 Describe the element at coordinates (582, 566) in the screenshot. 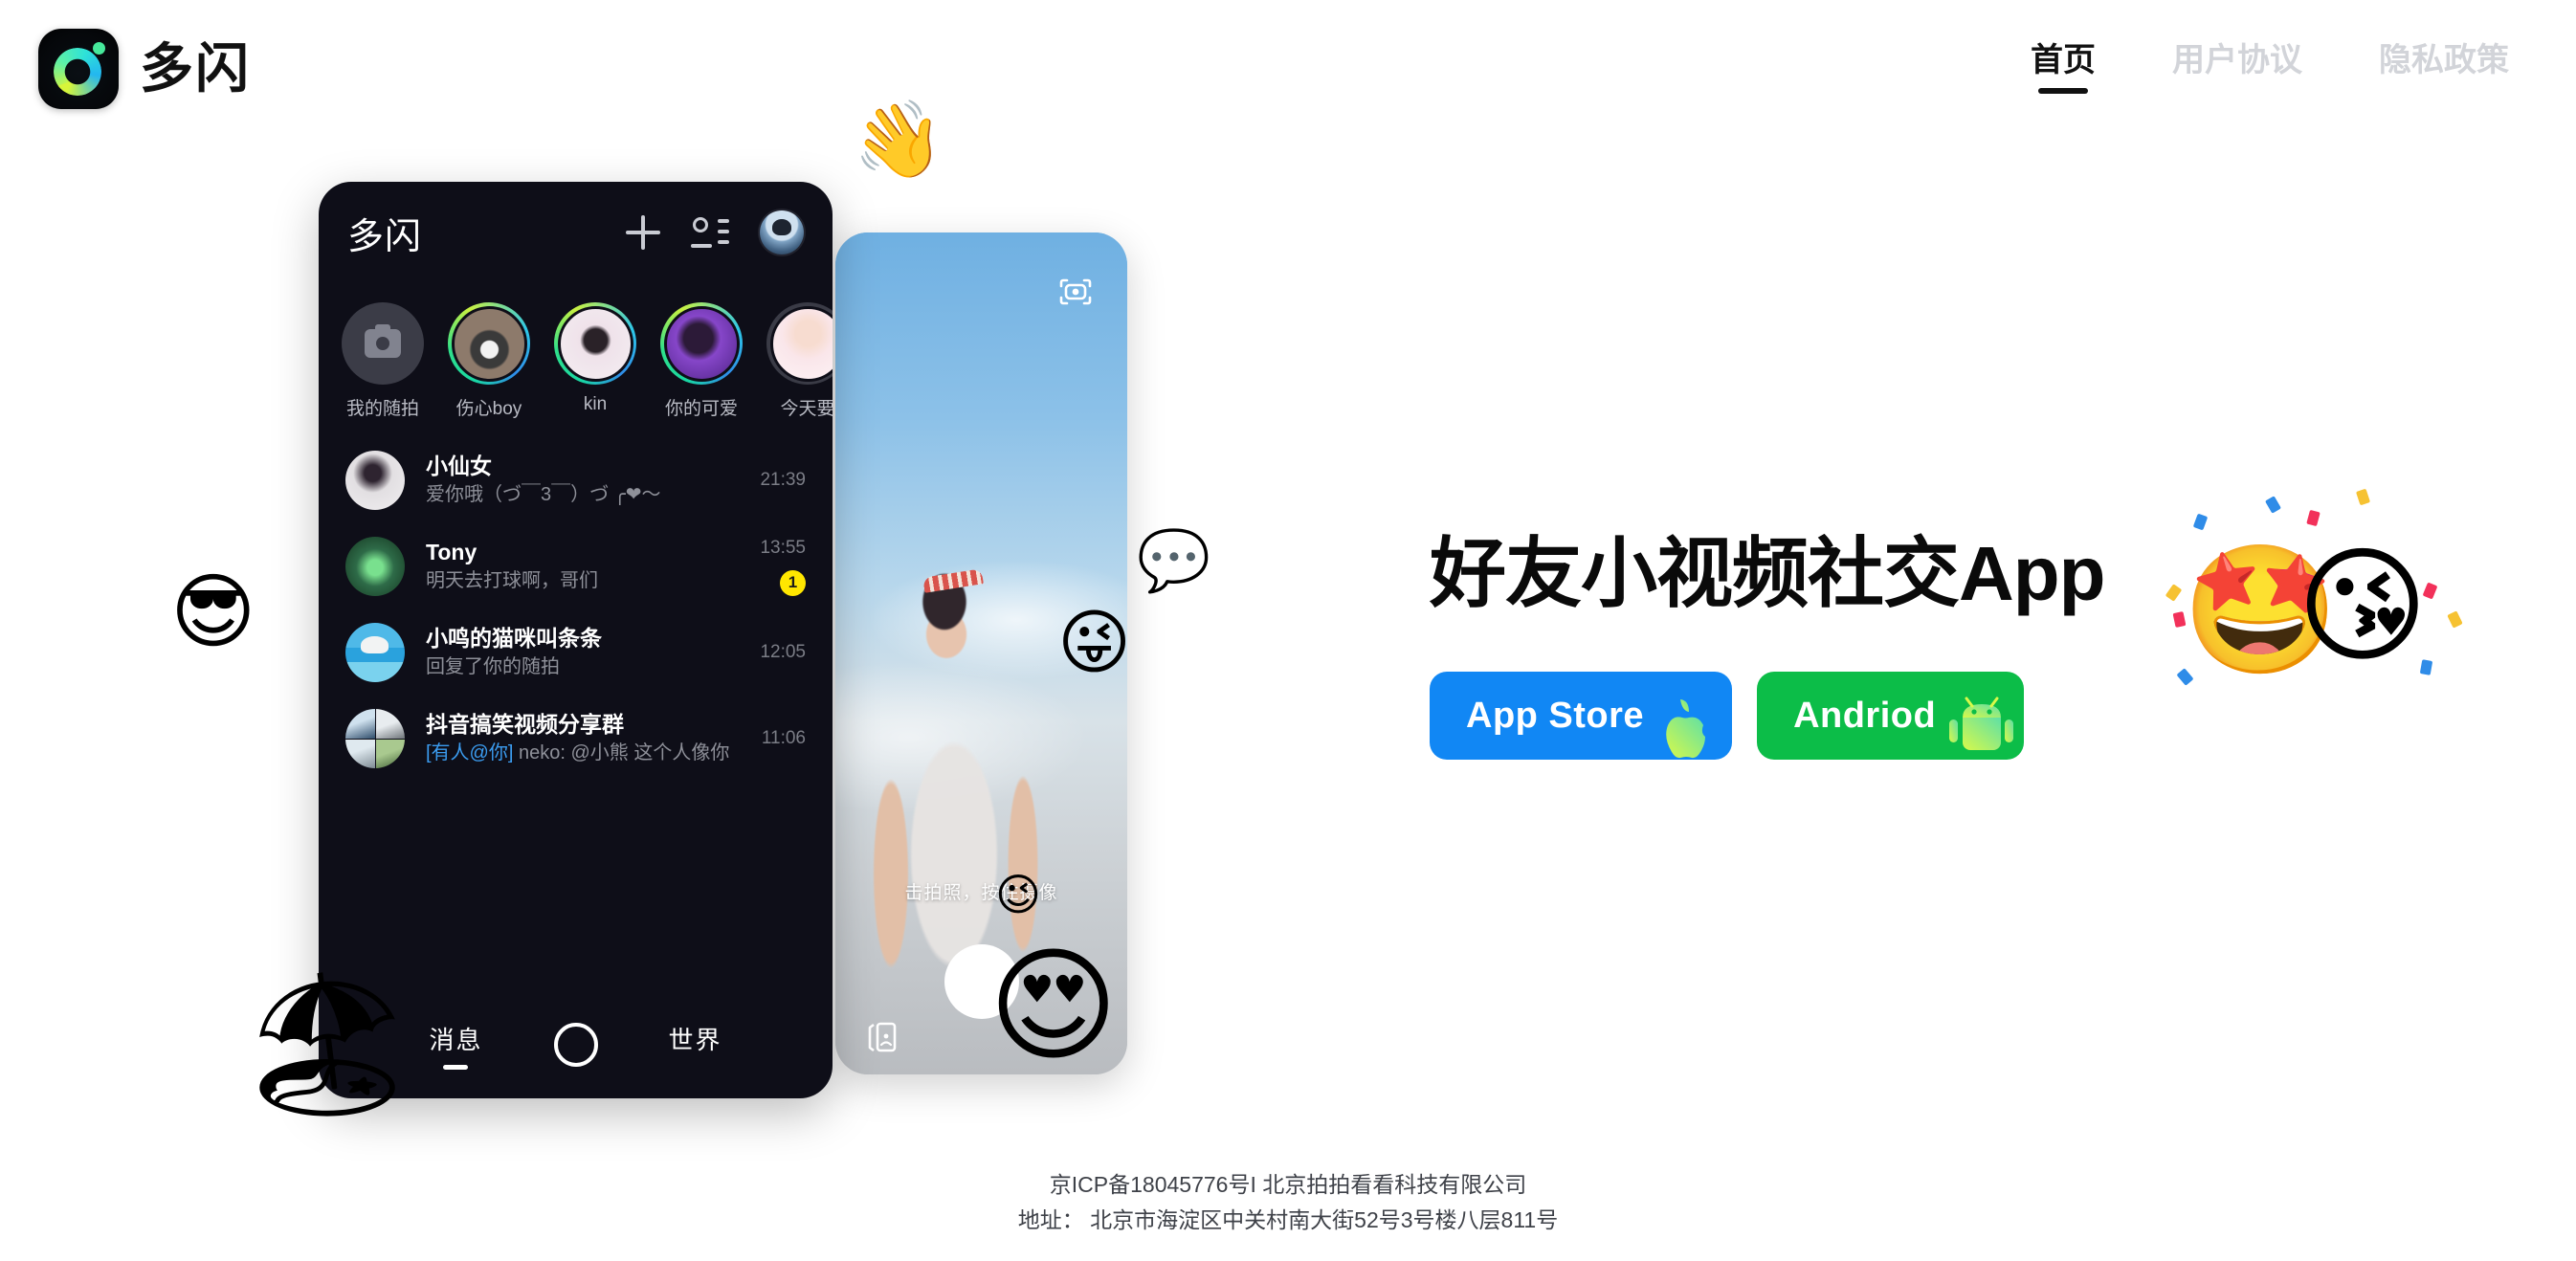

I see `chat-text: Tony 明天去打球啊，哥们` at that location.